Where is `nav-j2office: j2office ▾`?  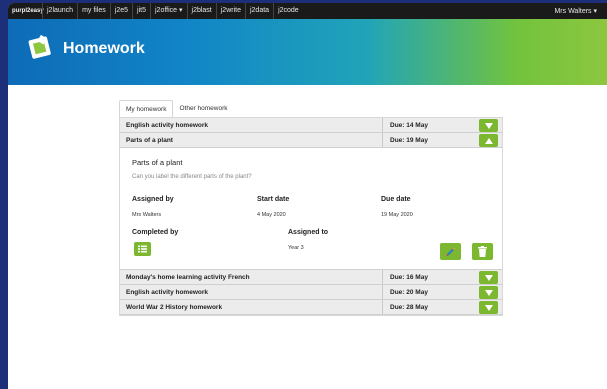 nav-j2office: j2office ▾ is located at coordinates (168, 11).